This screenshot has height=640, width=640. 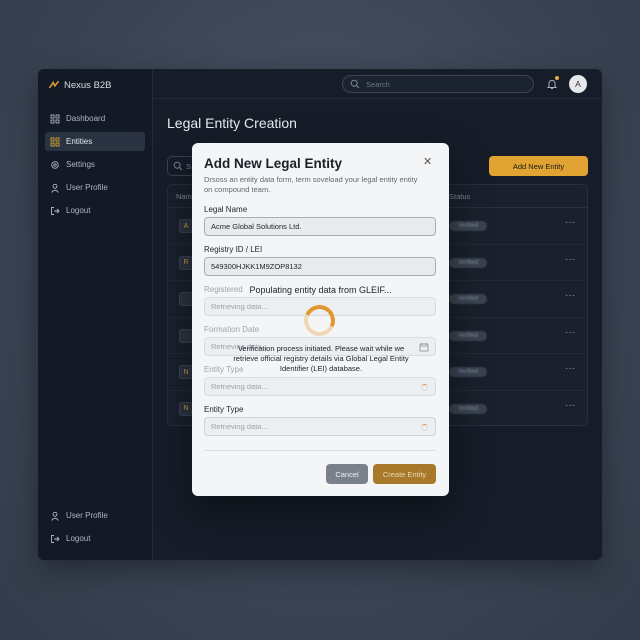 What do you see at coordinates (320, 226) in the screenshot?
I see `legal-name-field: Acme Global Solutions Ltd.` at bounding box center [320, 226].